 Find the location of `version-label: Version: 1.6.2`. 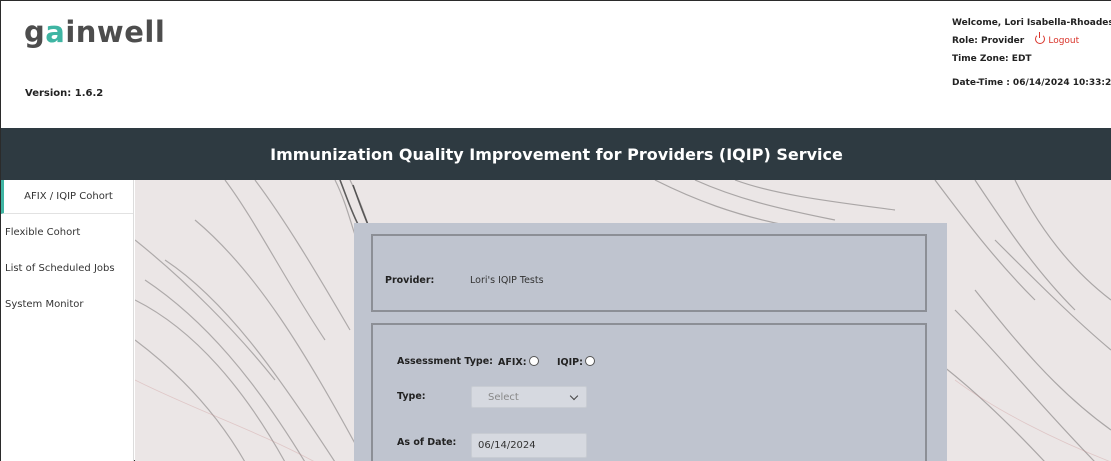

version-label: Version: 1.6.2 is located at coordinates (64, 93).